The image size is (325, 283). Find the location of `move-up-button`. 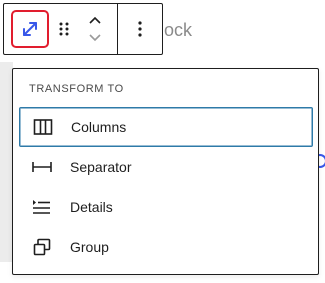

move-up-button is located at coordinates (95, 20).